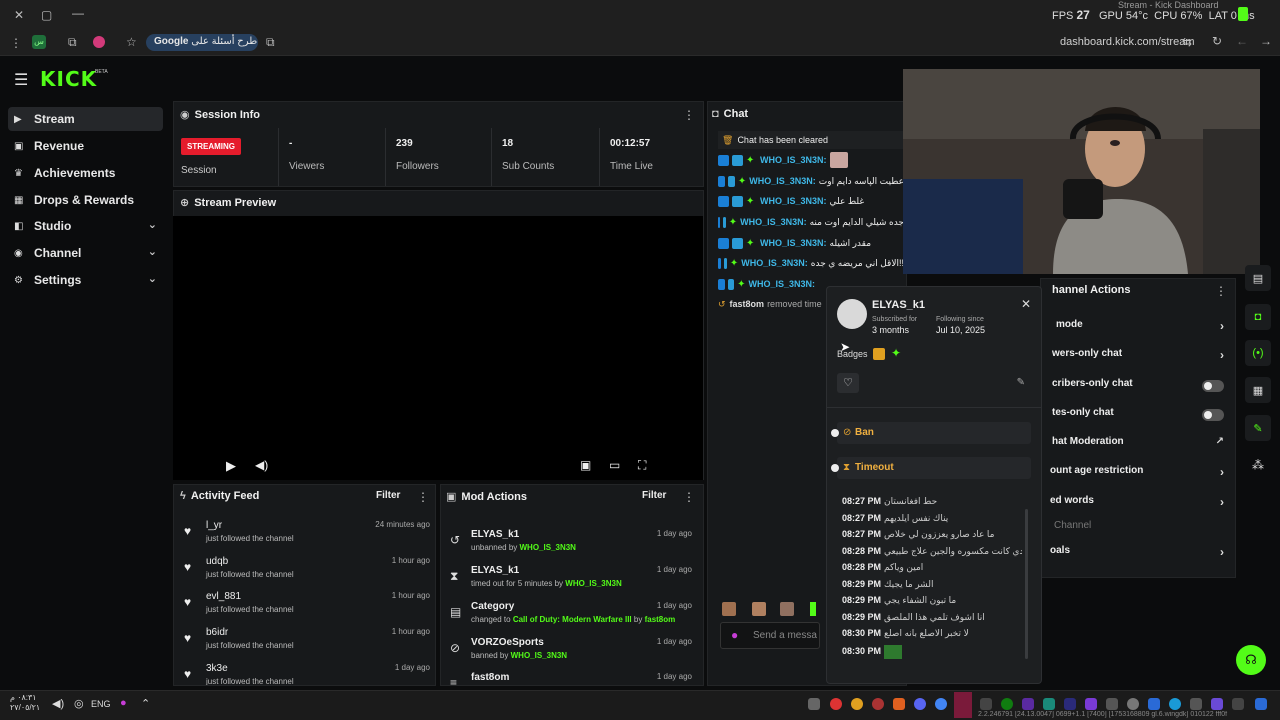 Image resolution: width=1280 pixels, height=720 pixels. Describe the element at coordinates (1026, 304) in the screenshot. I see `close-icon: ✕` at that location.